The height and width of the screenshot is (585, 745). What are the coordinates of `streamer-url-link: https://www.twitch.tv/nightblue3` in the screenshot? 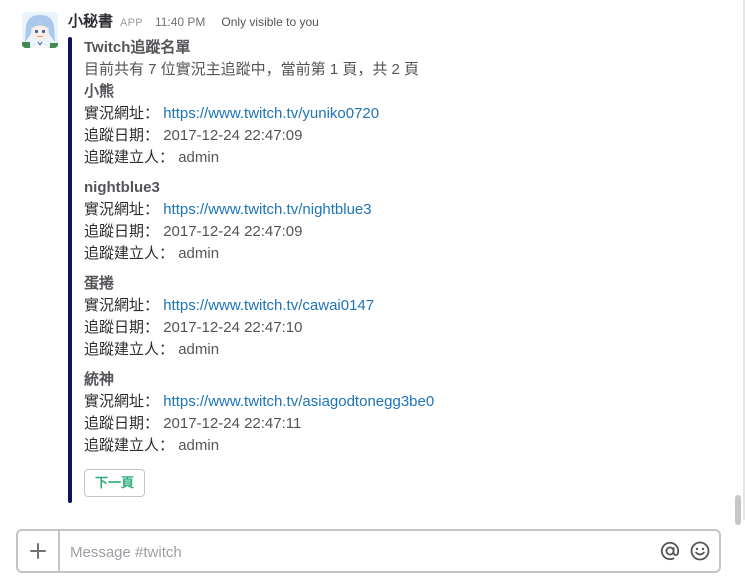 It's located at (267, 209).